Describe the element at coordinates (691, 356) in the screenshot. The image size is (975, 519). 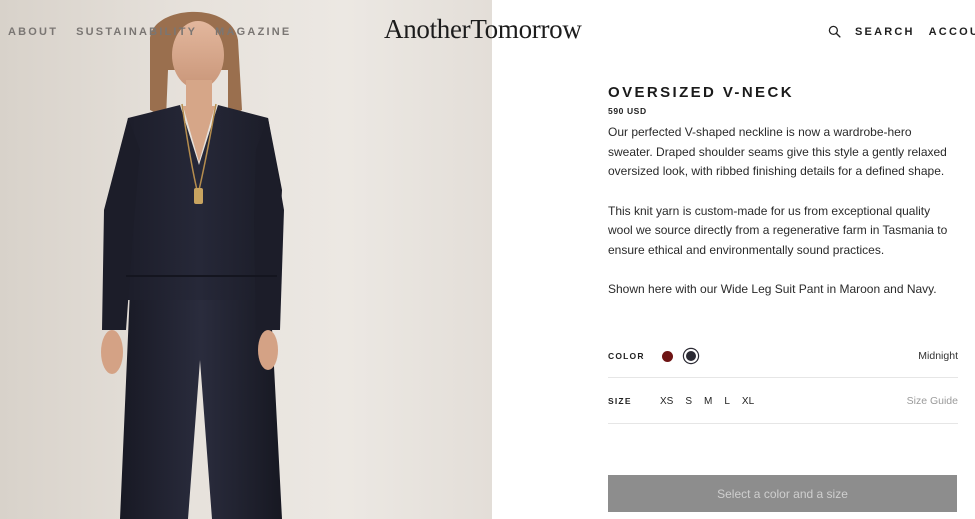
I see `color-swatch-midnight` at that location.